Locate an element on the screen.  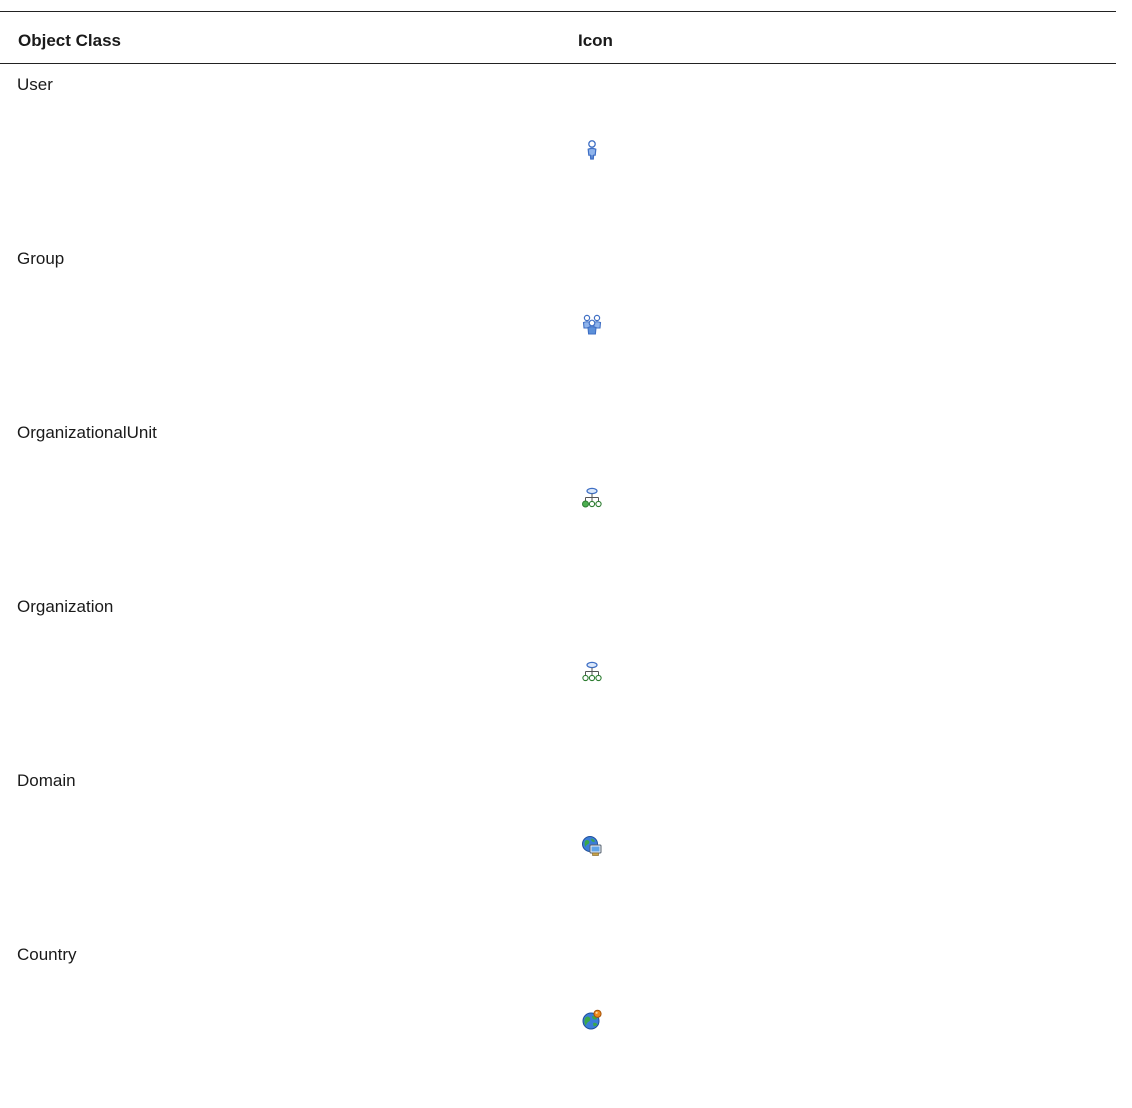
group-icon is located at coordinates (592, 324).